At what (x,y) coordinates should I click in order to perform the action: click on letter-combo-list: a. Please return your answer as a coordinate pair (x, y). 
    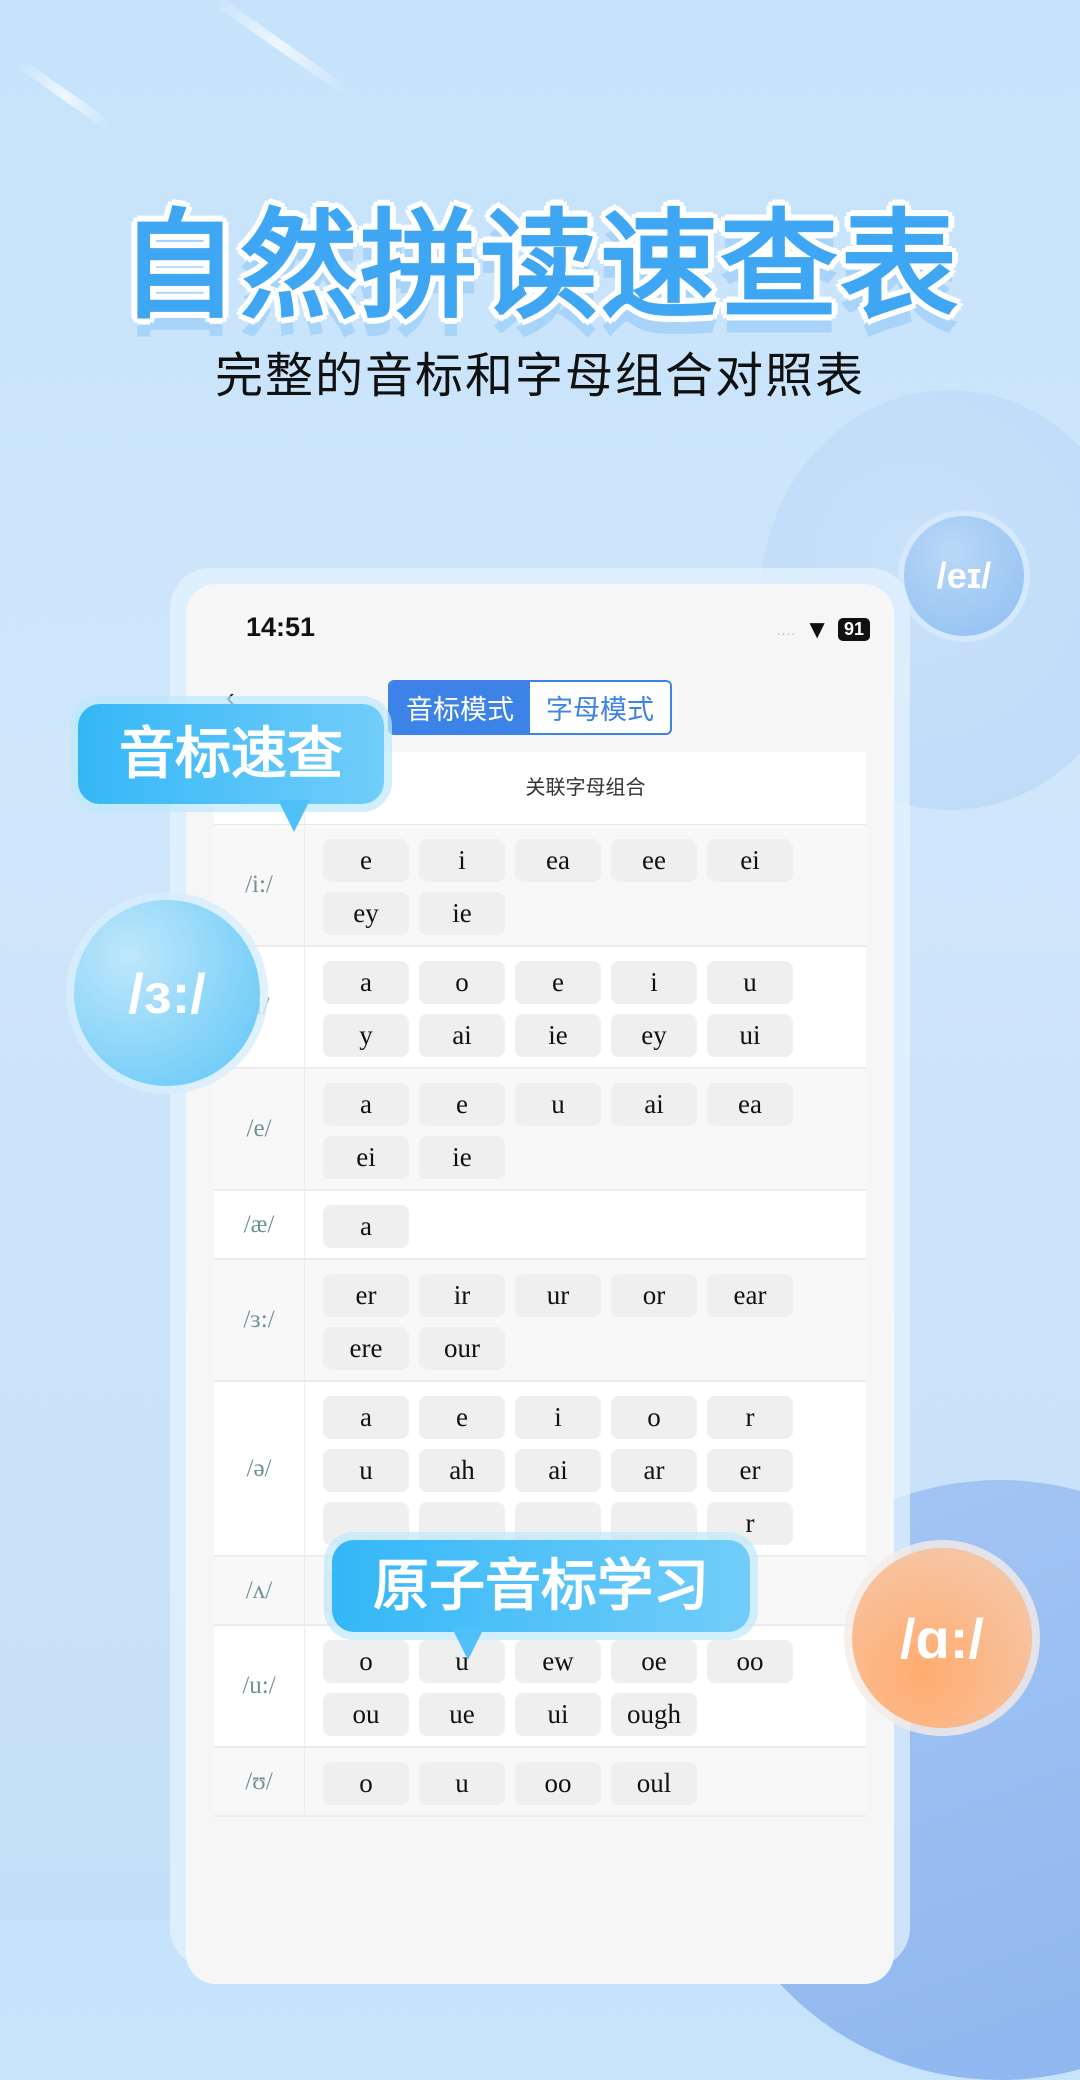
    Looking at the image, I should click on (585, 1224).